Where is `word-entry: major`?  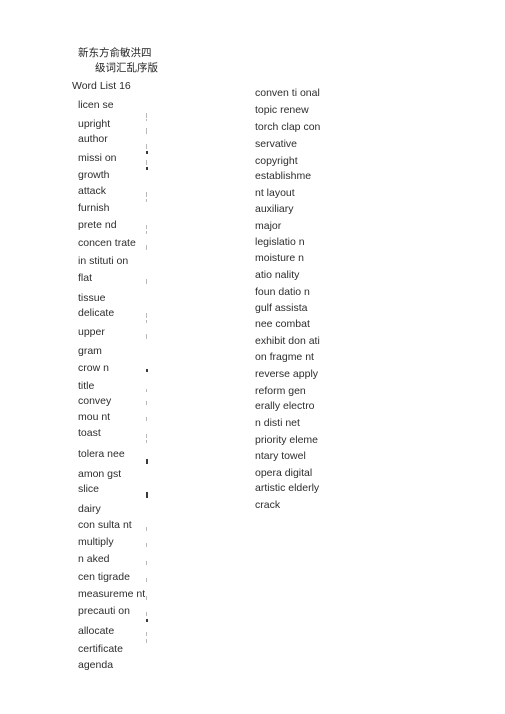 word-entry: major is located at coordinates (268, 226).